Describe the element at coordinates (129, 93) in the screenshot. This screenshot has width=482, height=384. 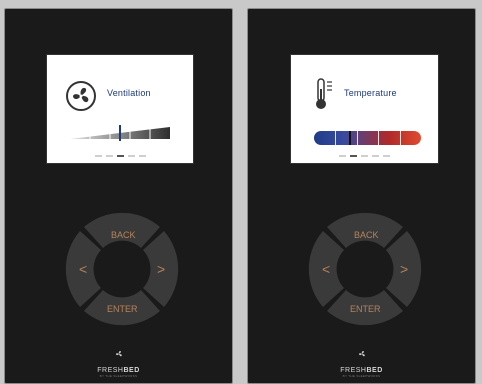
I see `screen-title: Ventilation` at that location.